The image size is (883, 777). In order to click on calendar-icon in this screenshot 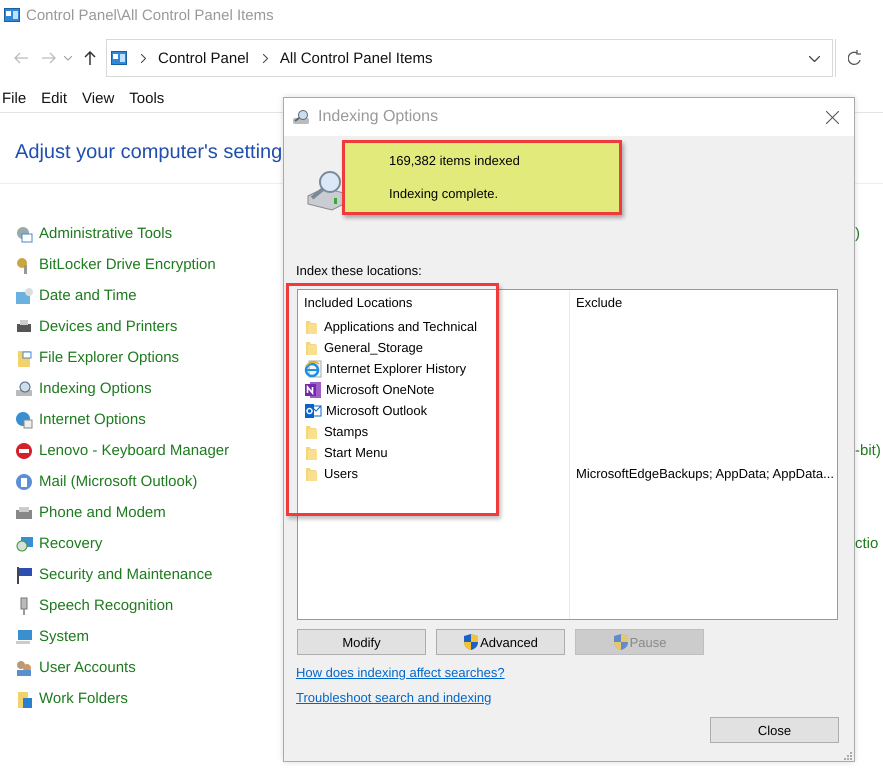, I will do `click(24, 296)`.